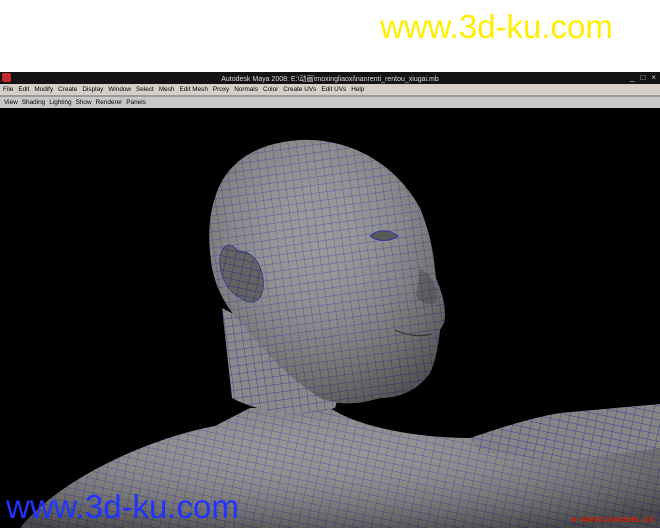  Describe the element at coordinates (167, 89) in the screenshot. I see `menu-mesh: Mesh` at that location.